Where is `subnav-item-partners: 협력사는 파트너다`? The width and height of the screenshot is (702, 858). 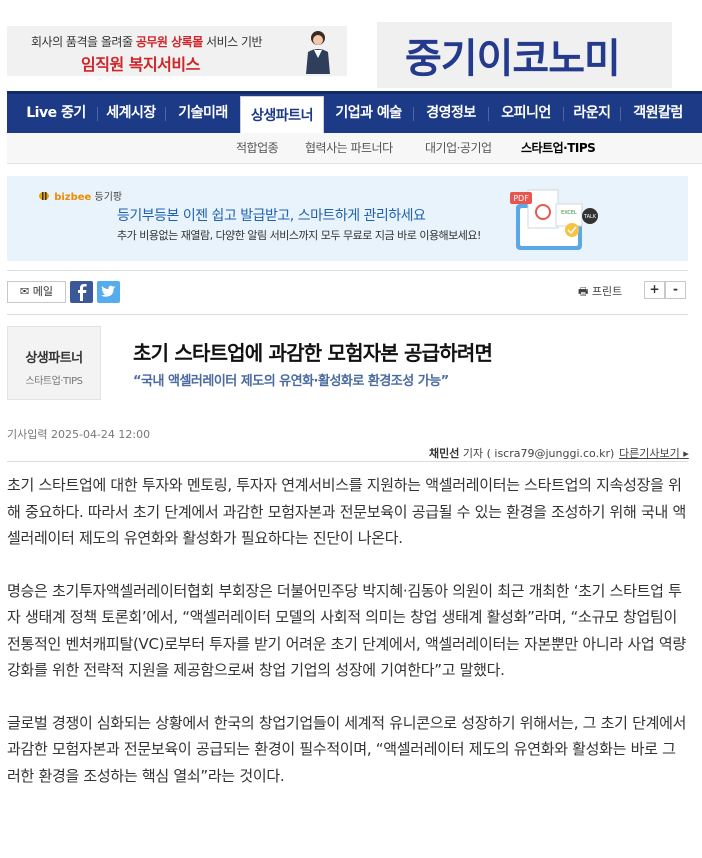
subnav-item-partners: 협력사는 파트너다 is located at coordinates (349, 148).